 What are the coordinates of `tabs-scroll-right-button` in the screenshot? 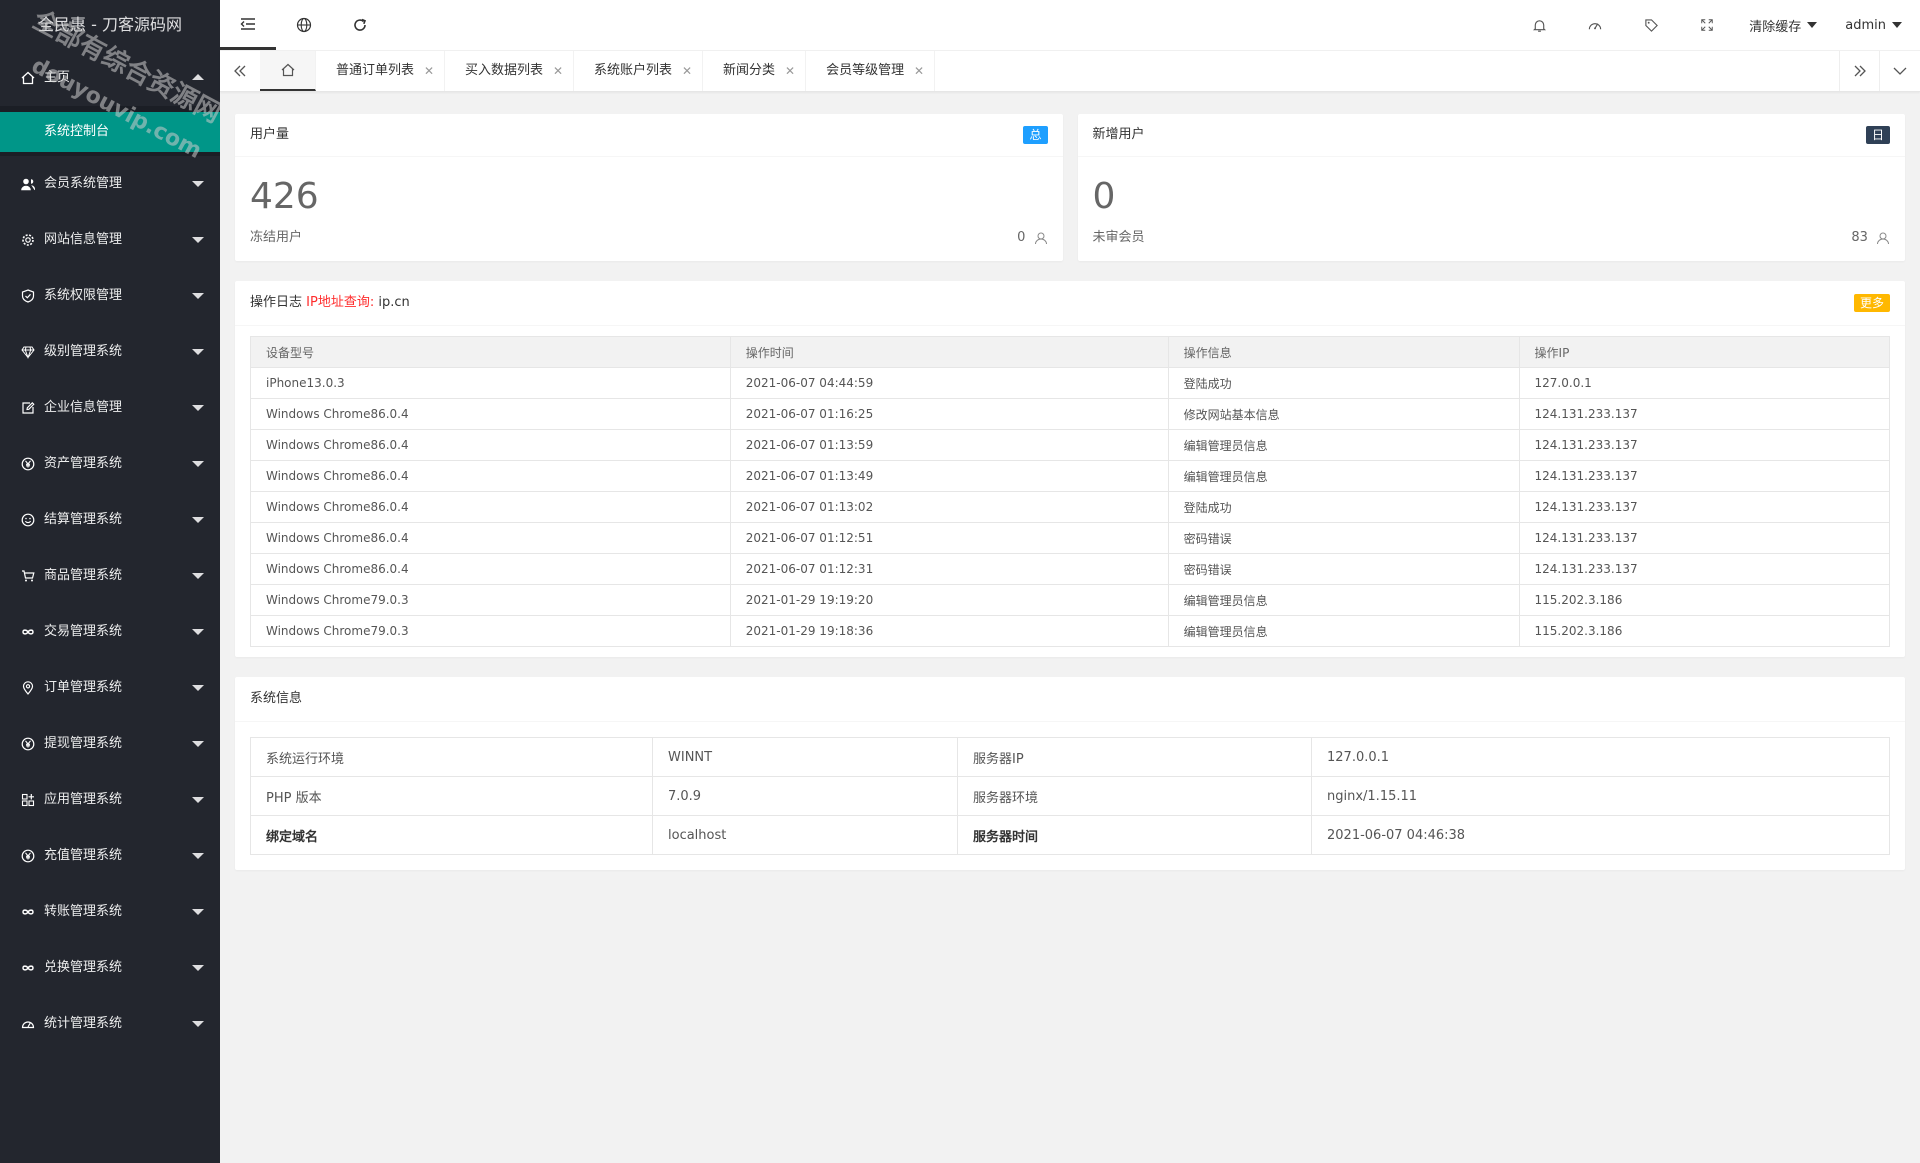 It's located at (1859, 71).